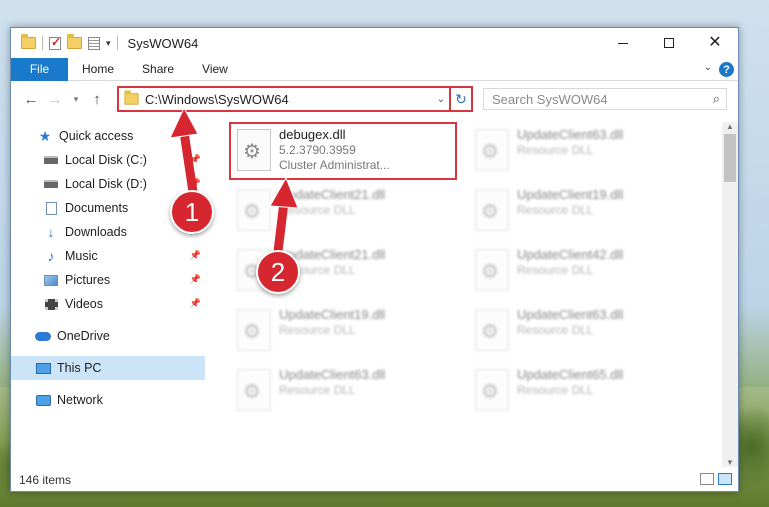 Image resolution: width=769 pixels, height=507 pixels. I want to click on tab-view: View, so click(215, 69).